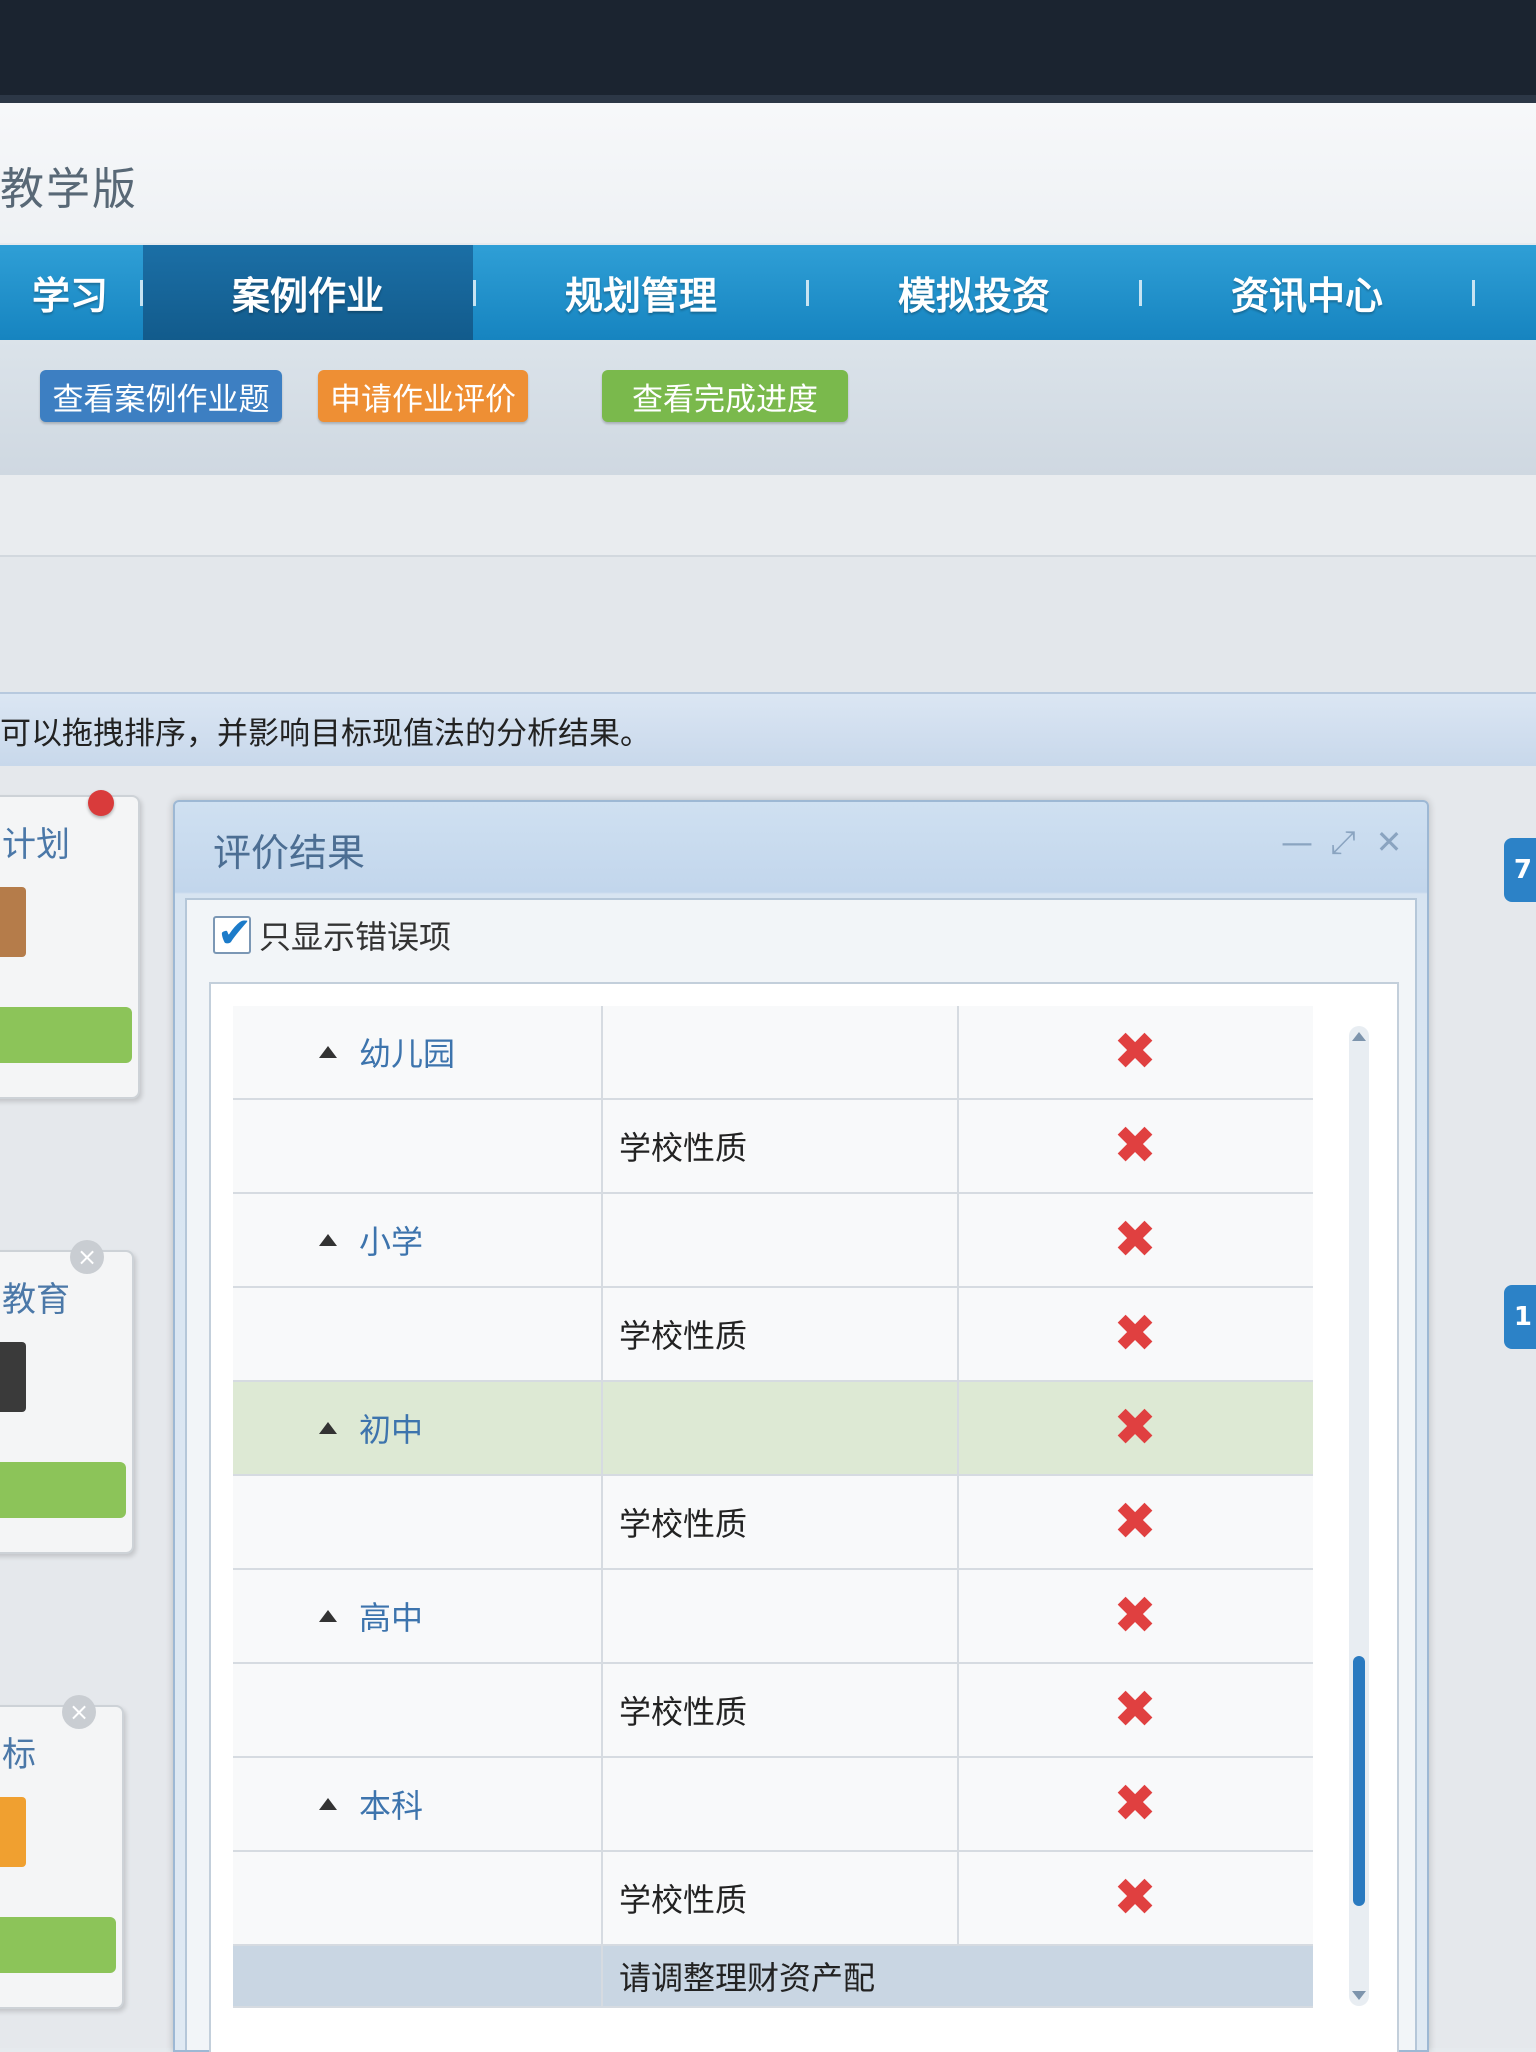 The image size is (1536, 2052). What do you see at coordinates (641, 292) in the screenshot?
I see `nav-item-planning: 规划管理` at bounding box center [641, 292].